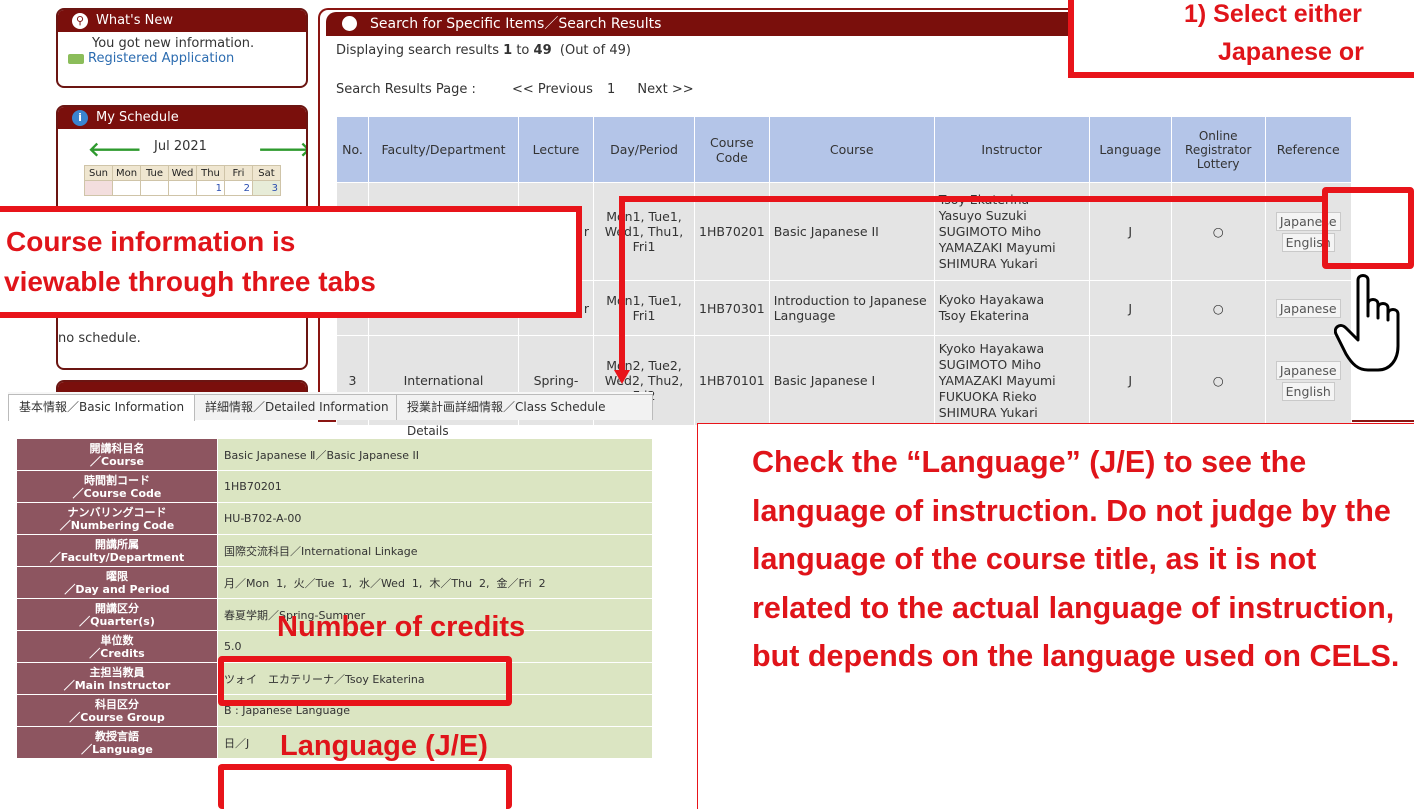 This screenshot has width=1414, height=809. I want to click on credits-highlight, so click(365, 681).